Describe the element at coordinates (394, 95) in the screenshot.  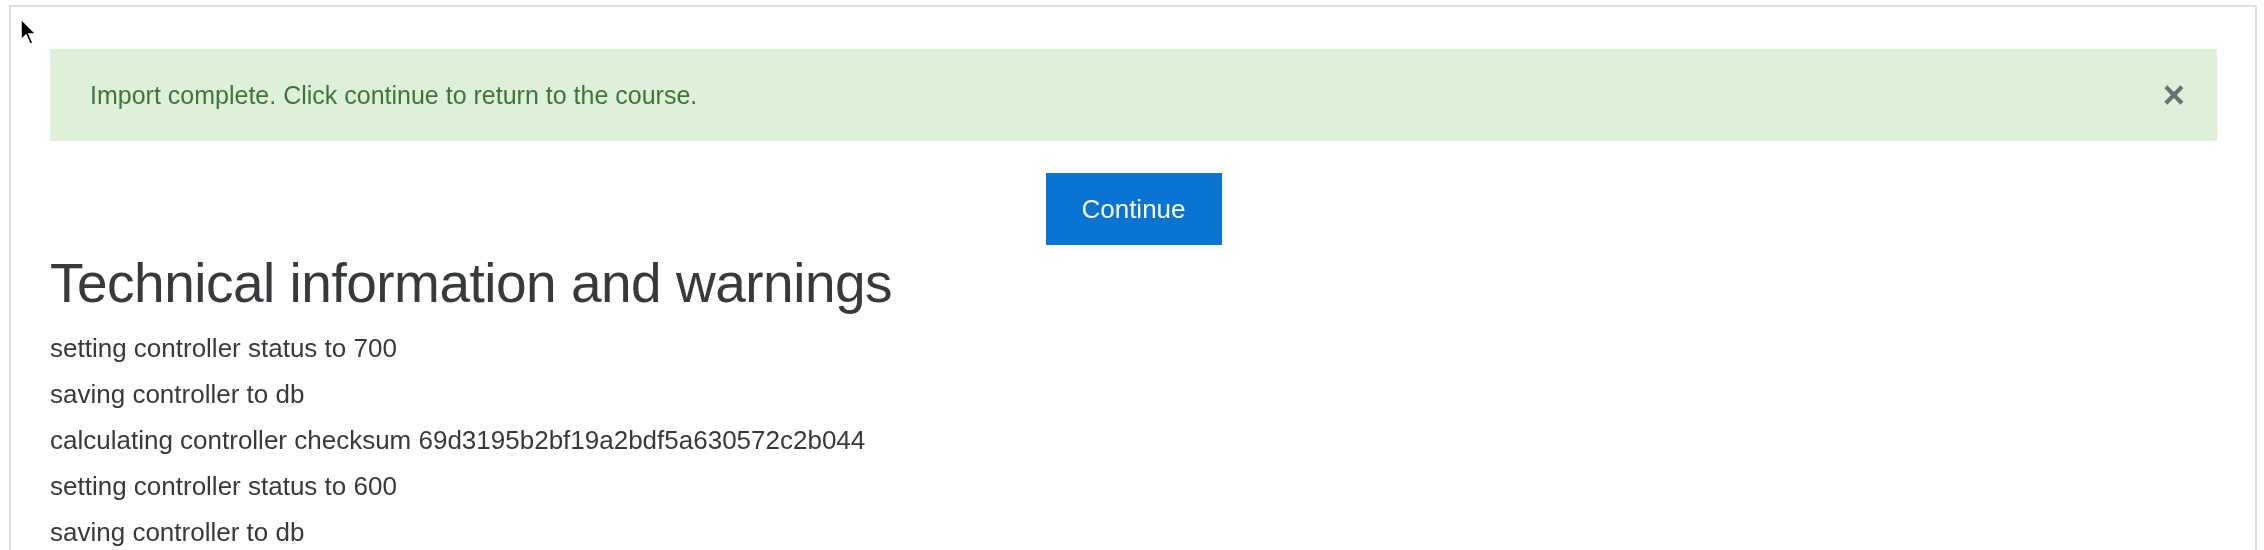
I see `alert-message: Import complete. Click continue to return to the course.` at that location.